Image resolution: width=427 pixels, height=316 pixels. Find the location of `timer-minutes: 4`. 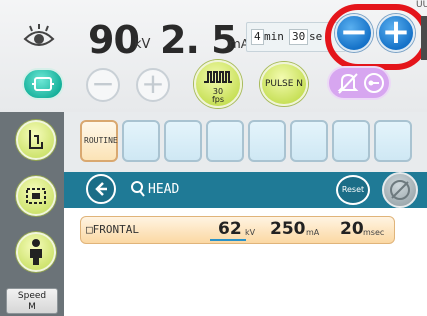

timer-minutes: 4 is located at coordinates (257, 37).